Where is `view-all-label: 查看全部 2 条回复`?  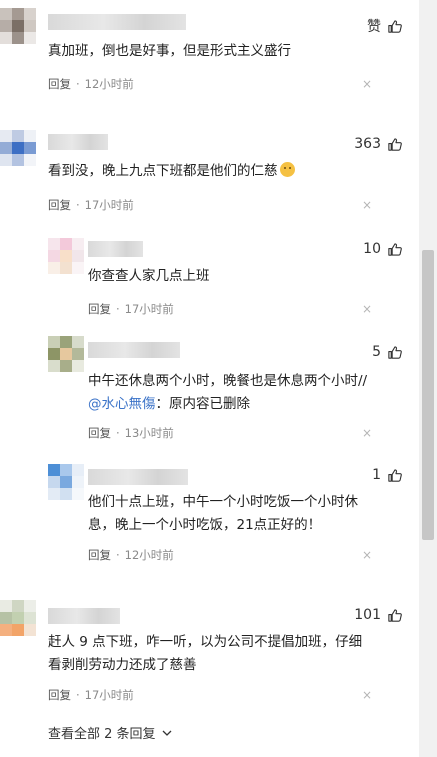 view-all-label: 查看全部 2 条回复 is located at coordinates (102, 734).